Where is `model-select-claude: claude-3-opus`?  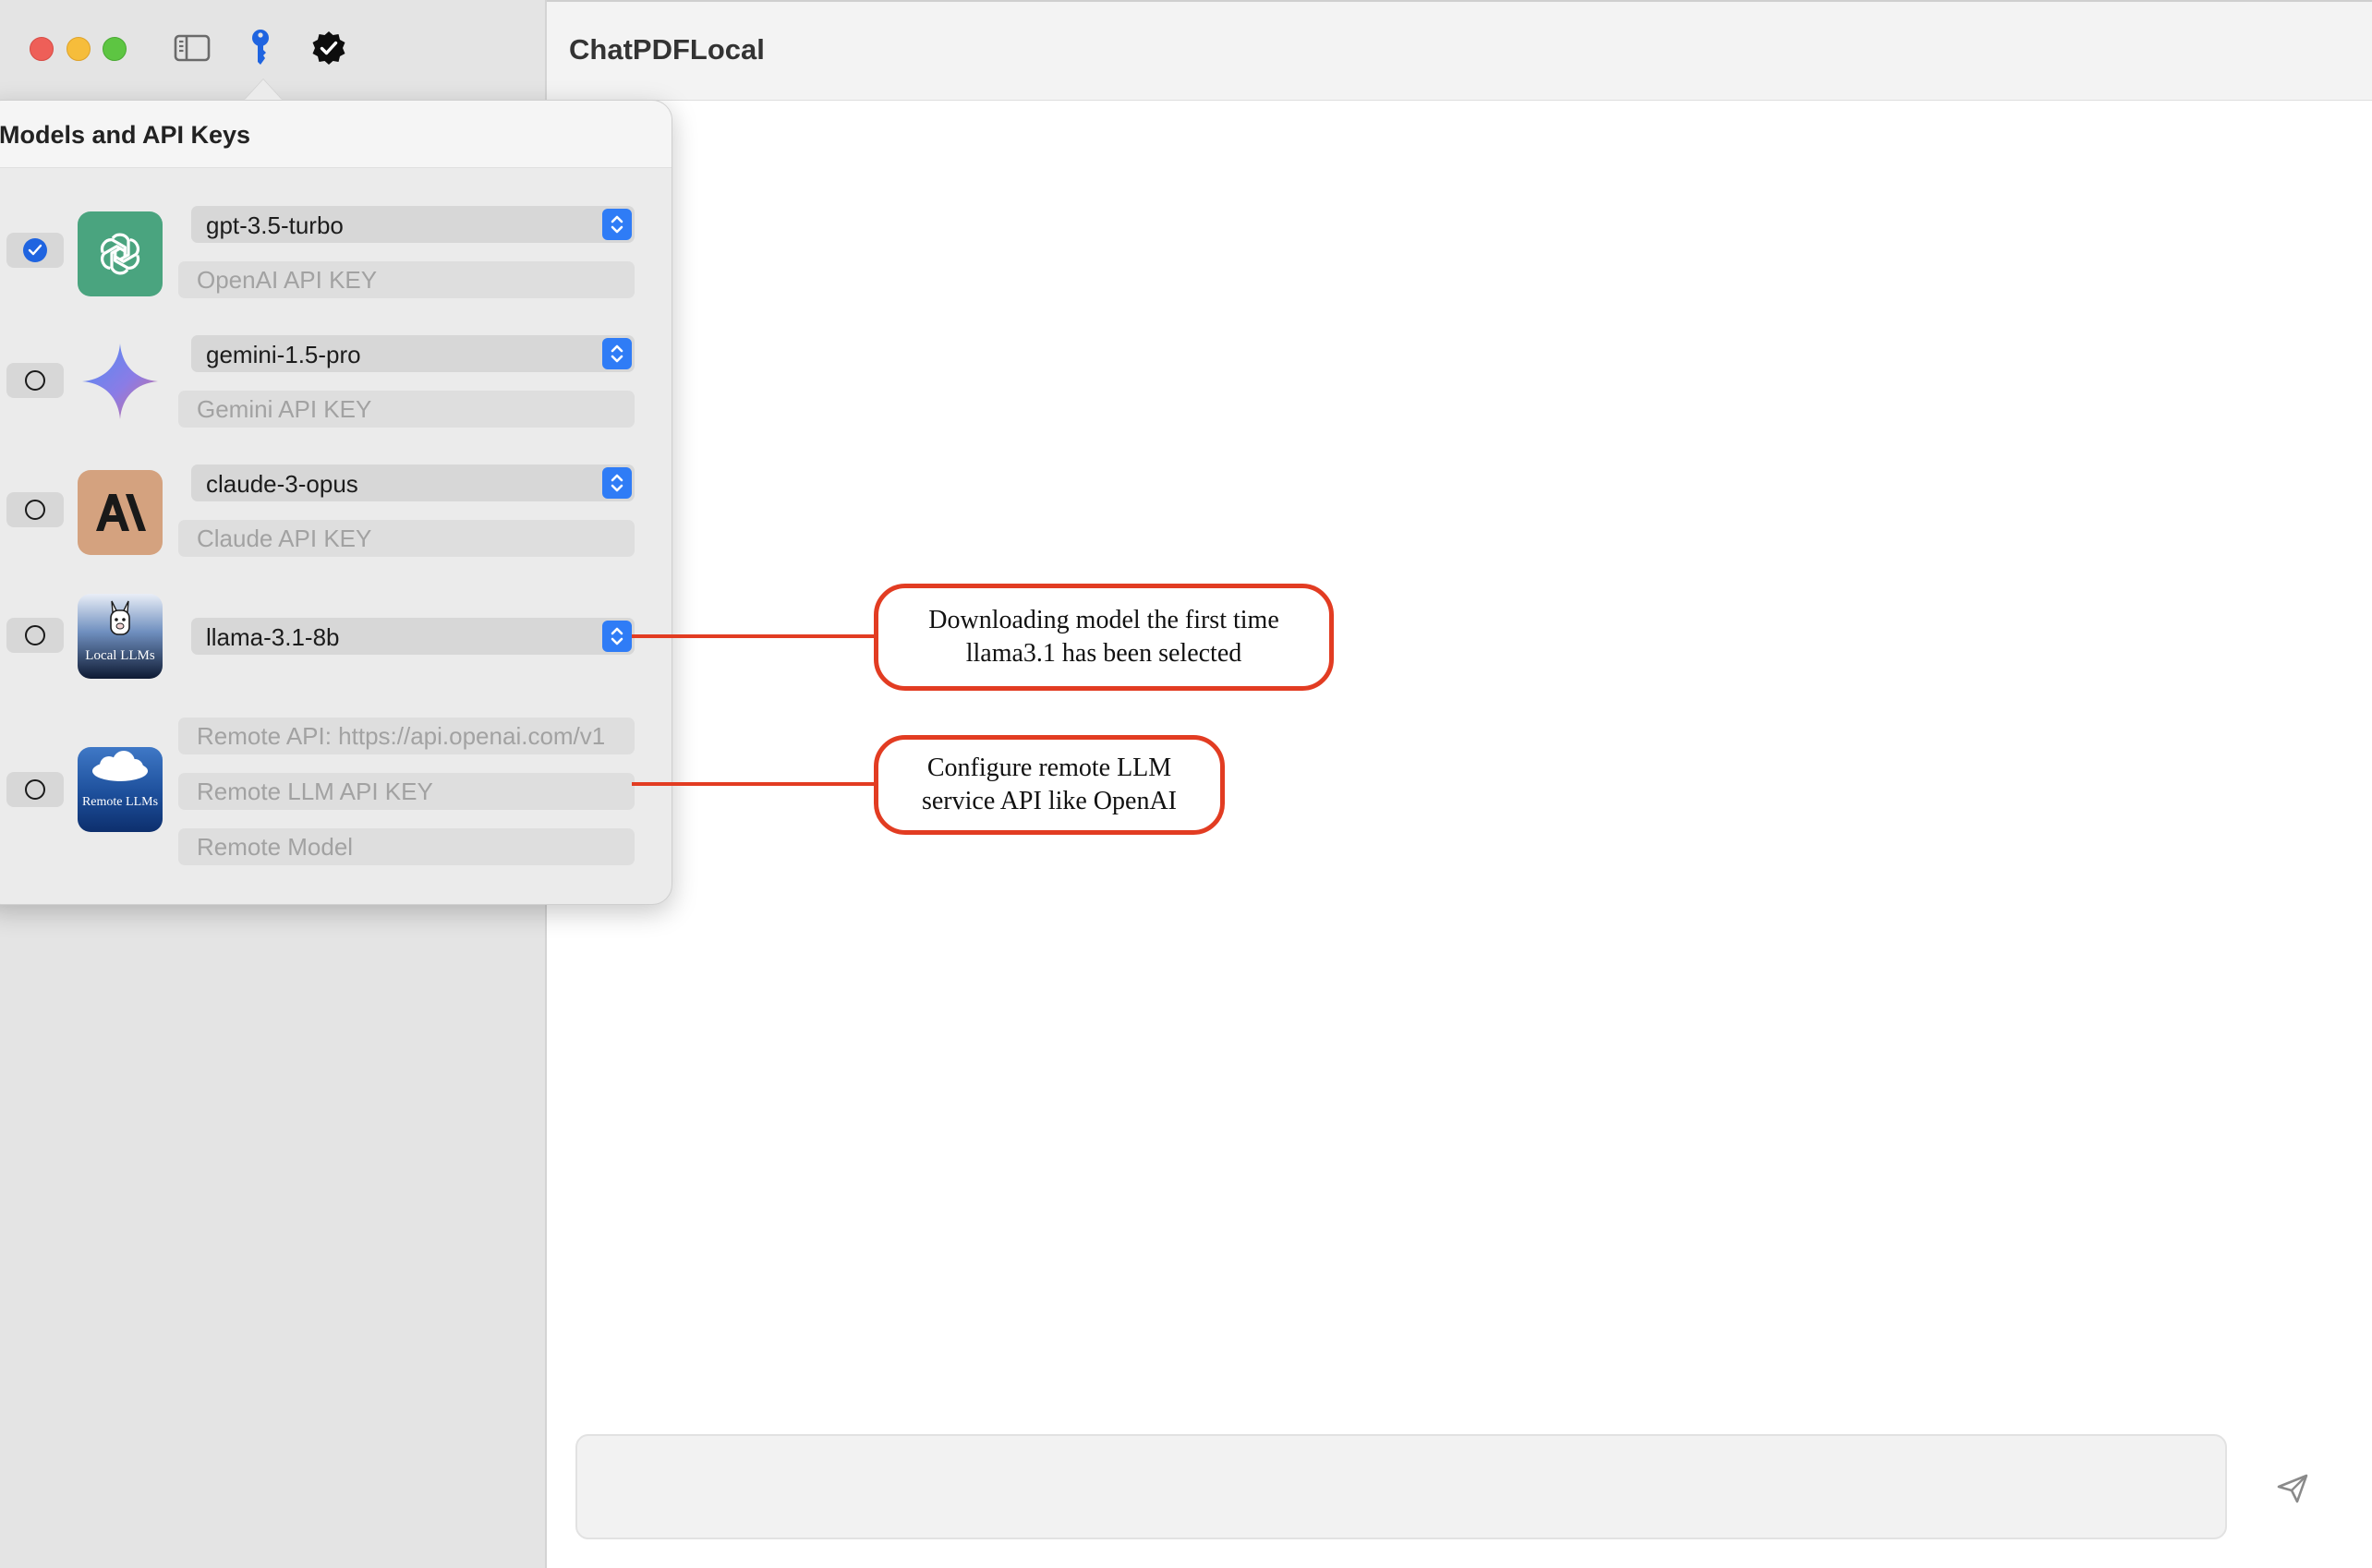 model-select-claude: claude-3-opus is located at coordinates (413, 483).